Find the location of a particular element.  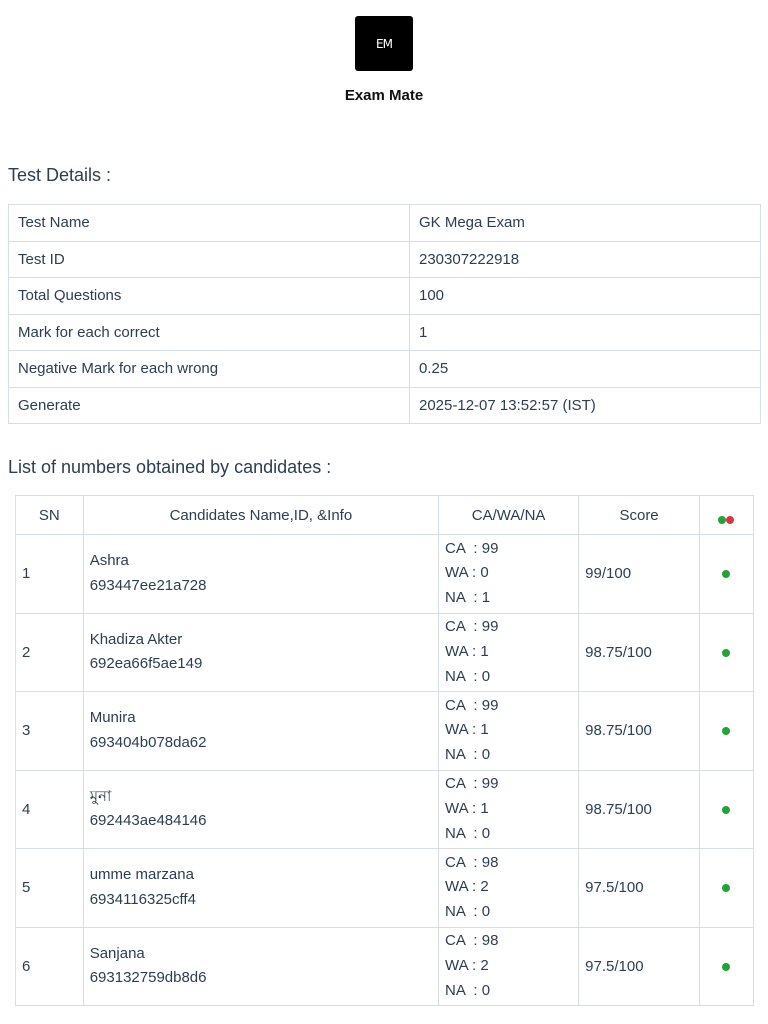

details-label: Mark for each correct is located at coordinates (209, 332).